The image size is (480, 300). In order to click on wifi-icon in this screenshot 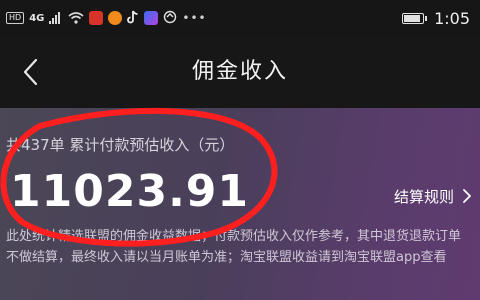, I will do `click(76, 18)`.